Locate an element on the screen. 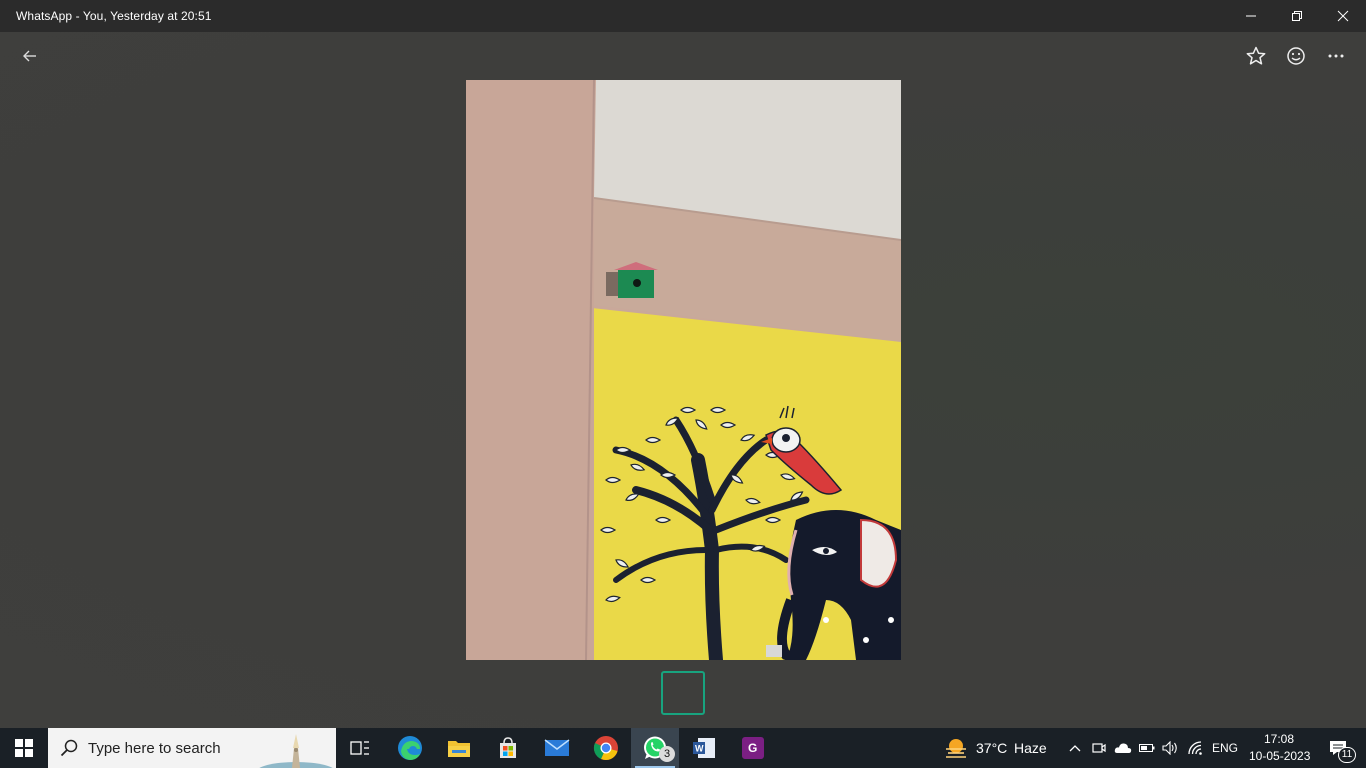 The width and height of the screenshot is (1366, 768). star-button is located at coordinates (1256, 56).